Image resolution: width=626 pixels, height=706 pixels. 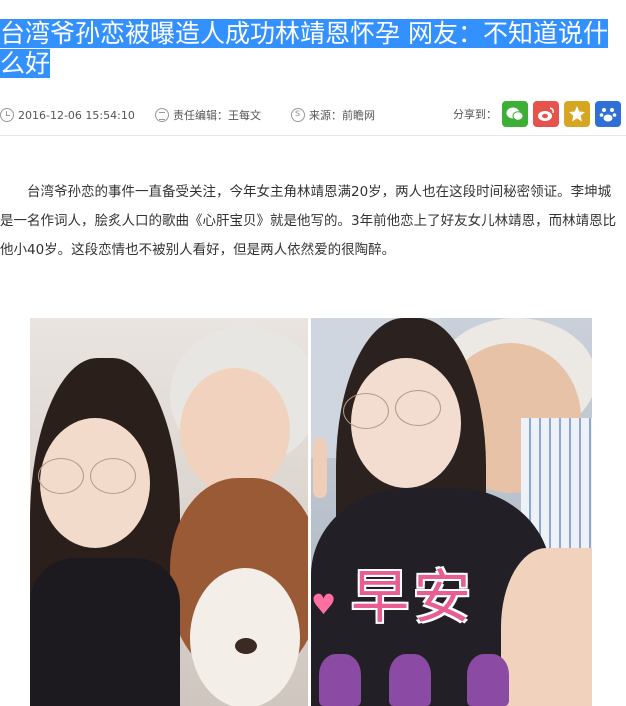 I want to click on editor-info: 责任编辑：王每文, so click(x=208, y=115).